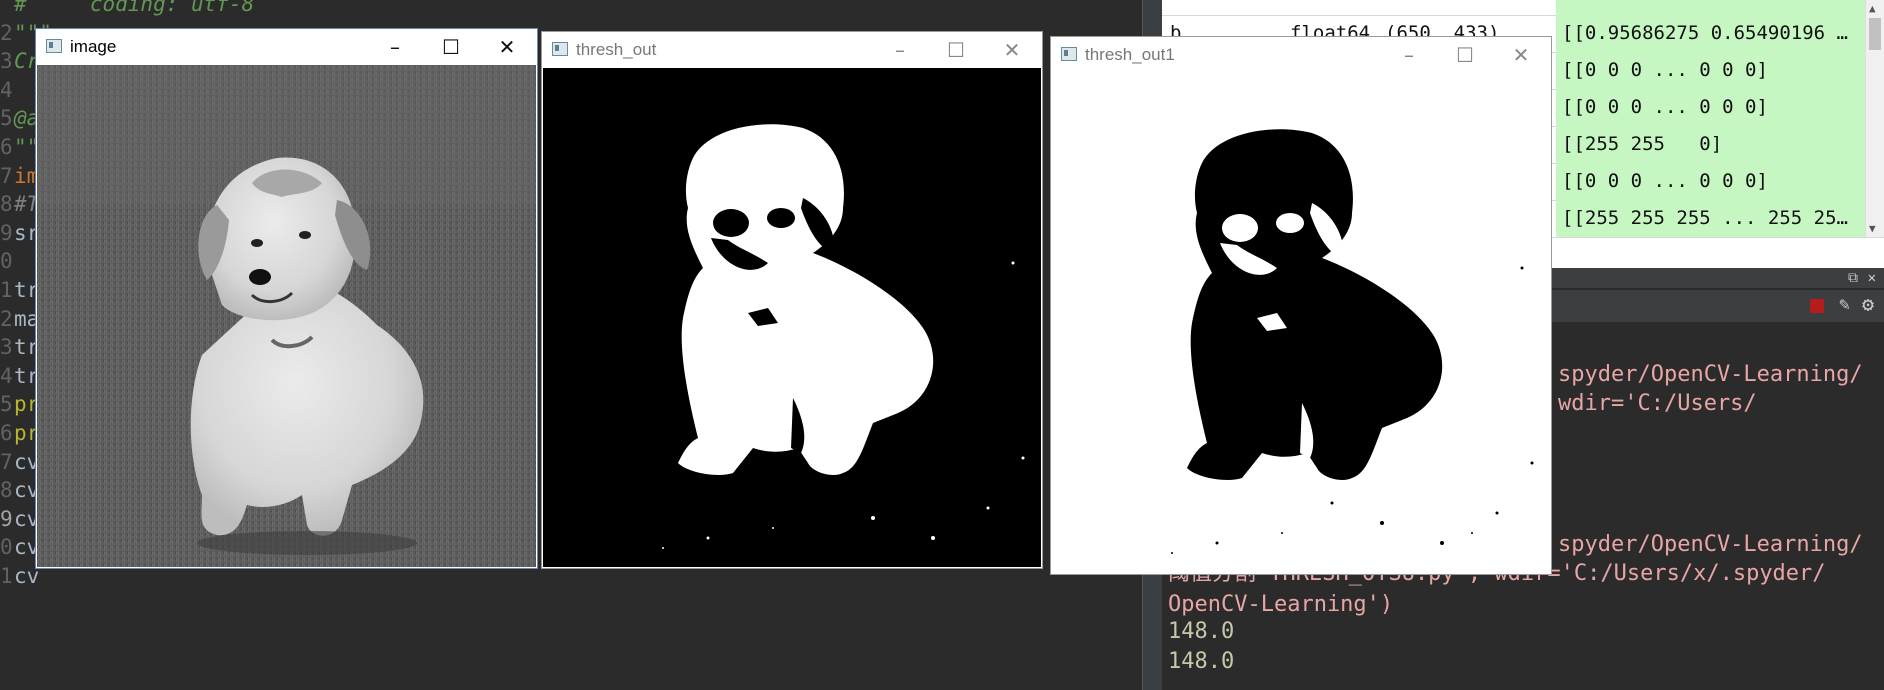  Describe the element at coordinates (1875, 34) in the screenshot. I see `scrollbar-thumb` at that location.